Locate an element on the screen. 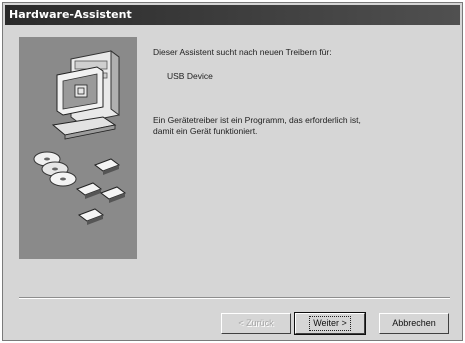  next-button-label: Weiter > is located at coordinates (330, 323).